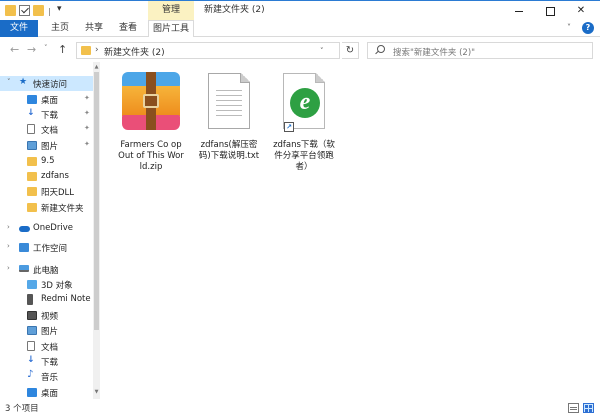 Image resolution: width=600 pixels, height=418 pixels. I want to click on back-button: ←, so click(14, 49).